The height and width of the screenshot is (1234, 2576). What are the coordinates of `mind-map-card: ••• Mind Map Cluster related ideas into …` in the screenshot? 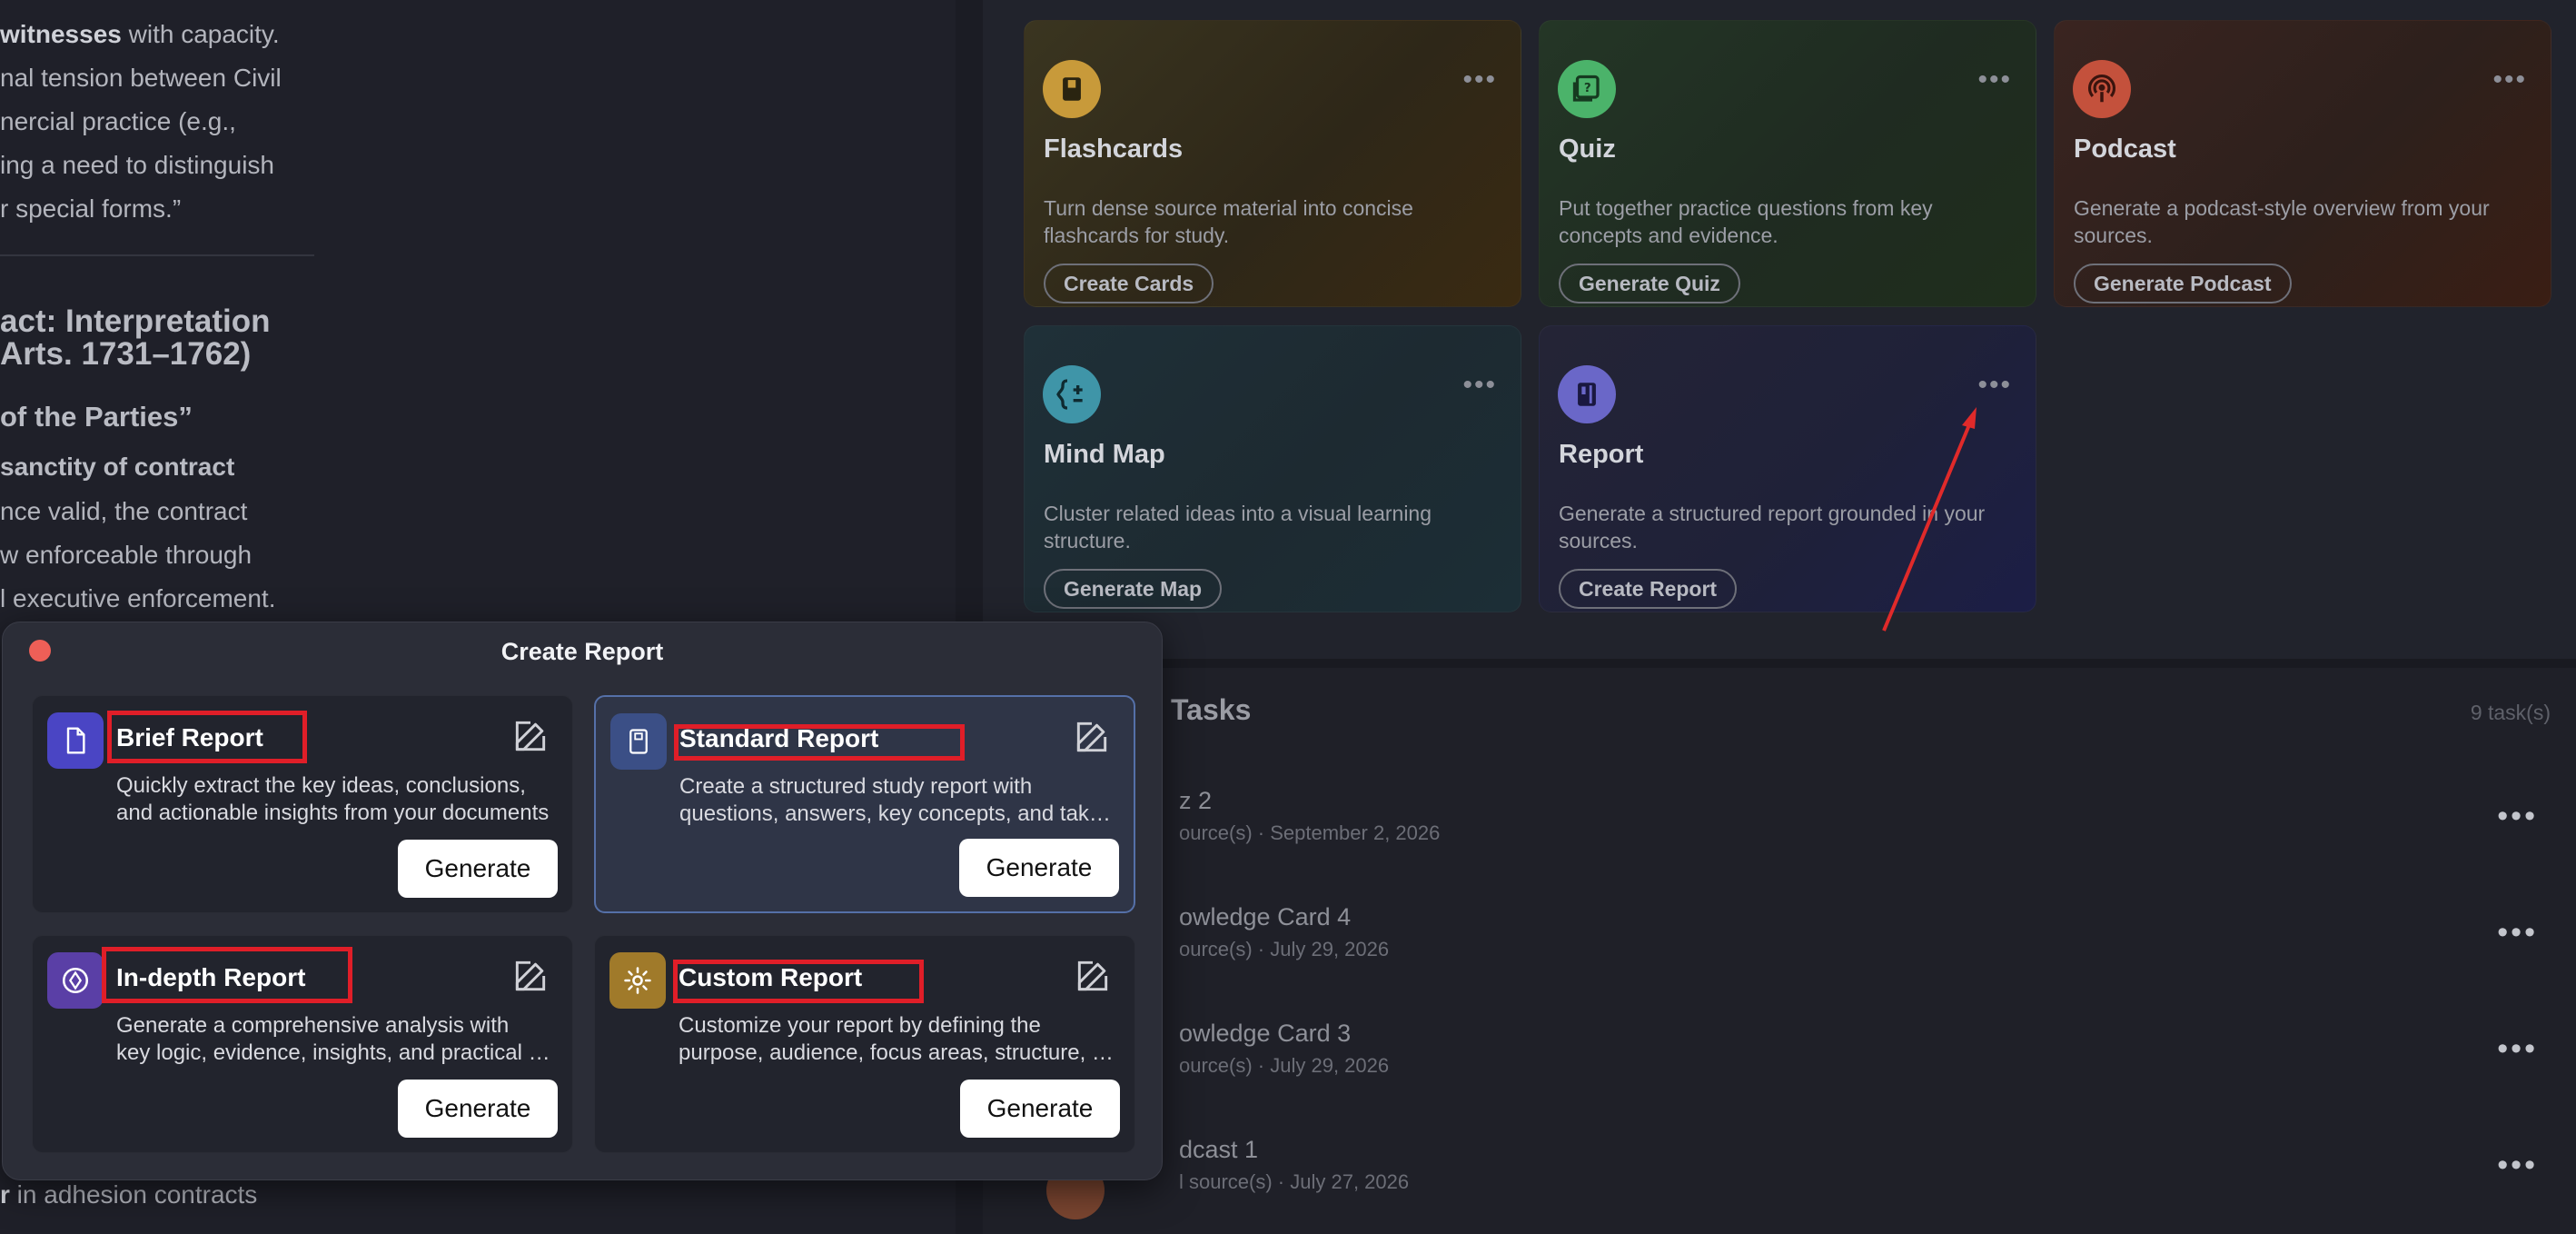 It's located at (1272, 469).